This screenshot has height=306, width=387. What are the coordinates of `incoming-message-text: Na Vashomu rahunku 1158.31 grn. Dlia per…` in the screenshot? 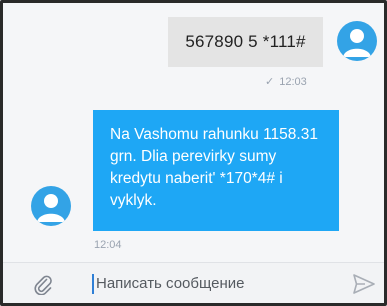 It's located at (214, 167).